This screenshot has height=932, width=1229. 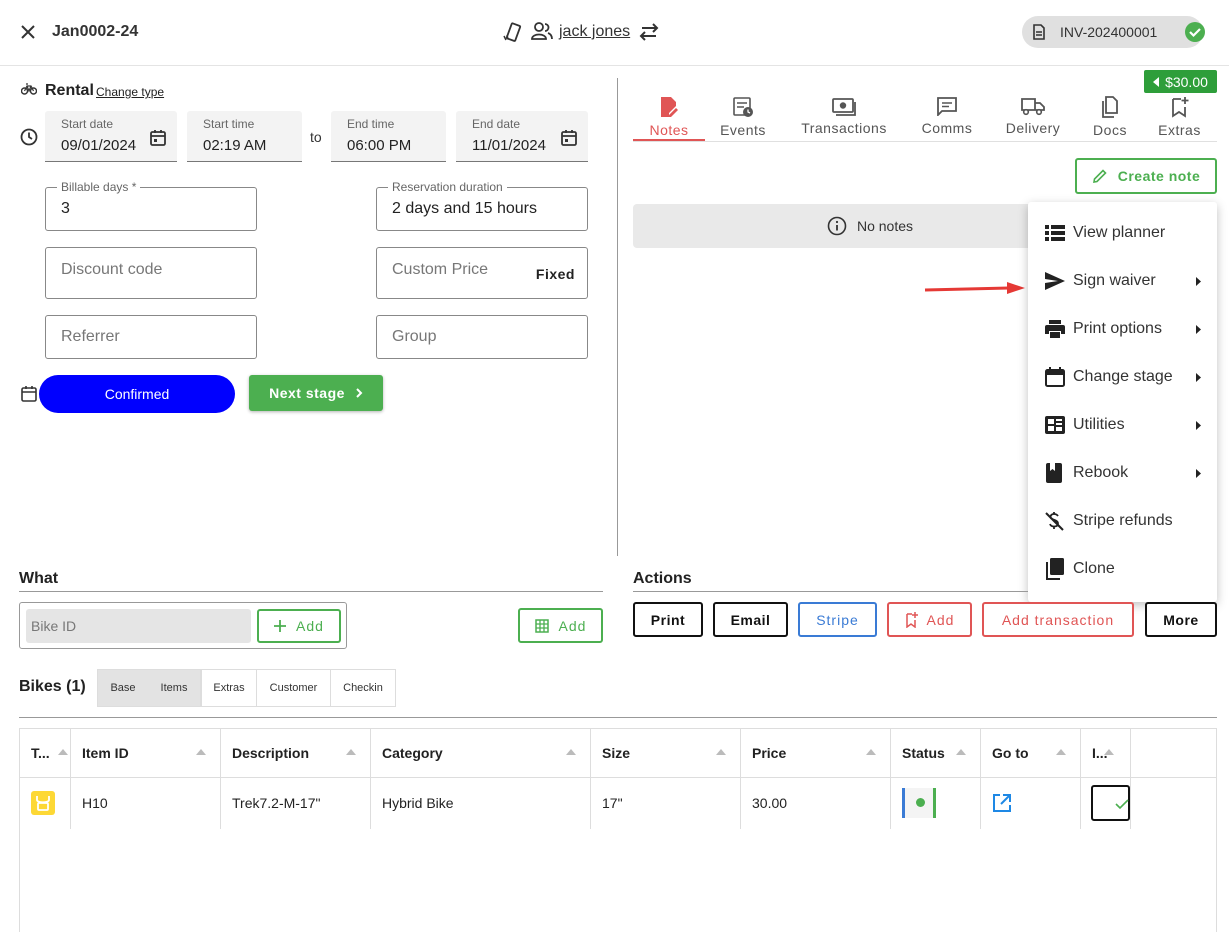 What do you see at coordinates (816, 803) in the screenshot?
I see `cell-price: 30.00` at bounding box center [816, 803].